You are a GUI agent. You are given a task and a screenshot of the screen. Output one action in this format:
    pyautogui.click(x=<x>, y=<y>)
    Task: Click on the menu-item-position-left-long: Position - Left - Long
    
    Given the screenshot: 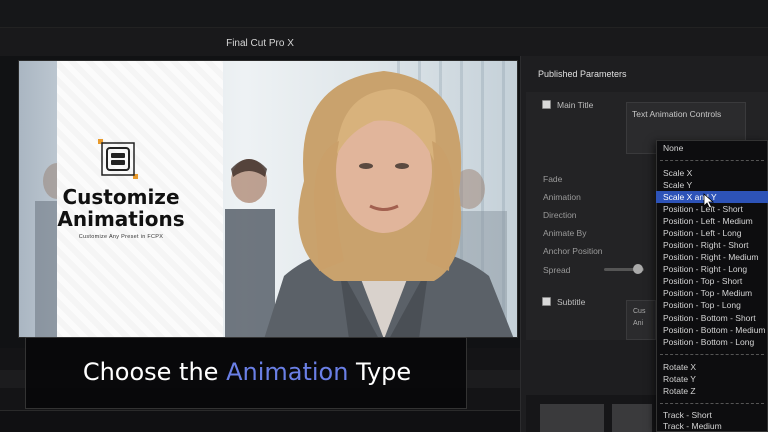 What is the action you would take?
    pyautogui.click(x=712, y=233)
    